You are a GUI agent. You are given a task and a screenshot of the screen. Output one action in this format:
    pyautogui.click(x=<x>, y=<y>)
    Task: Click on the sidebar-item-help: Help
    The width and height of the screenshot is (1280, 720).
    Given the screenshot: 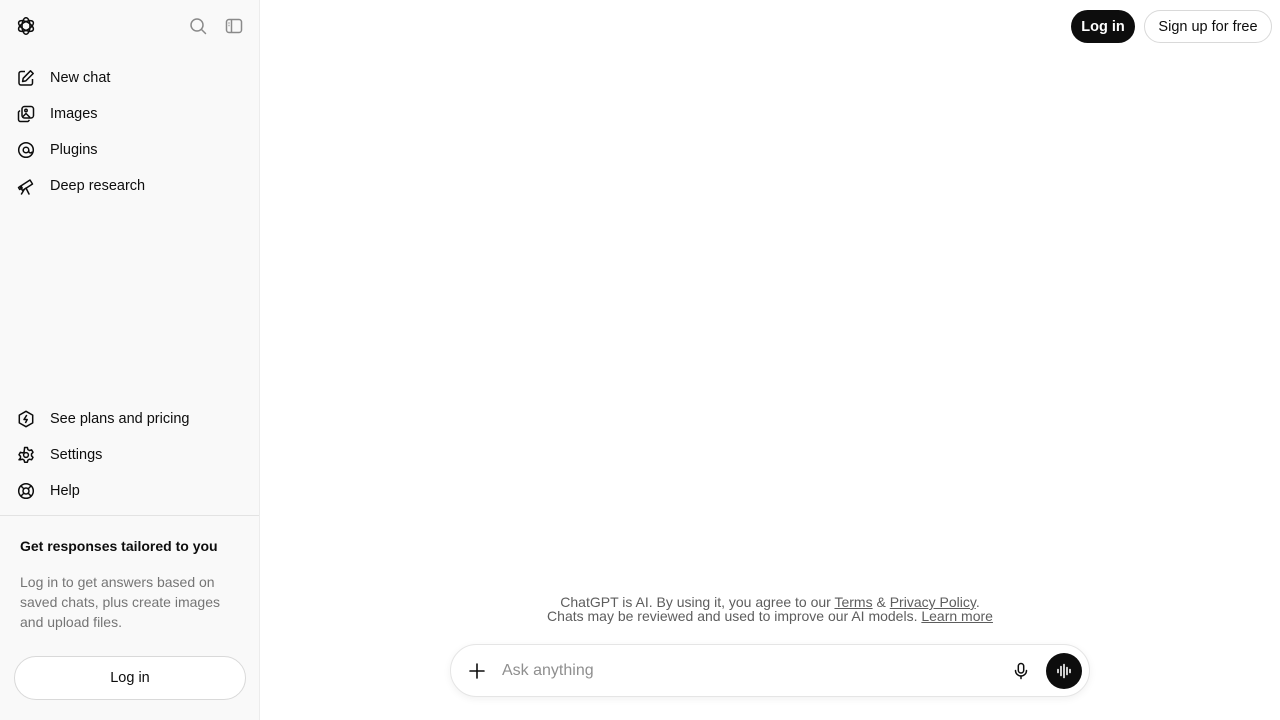 What is the action you would take?
    pyautogui.click(x=129, y=491)
    